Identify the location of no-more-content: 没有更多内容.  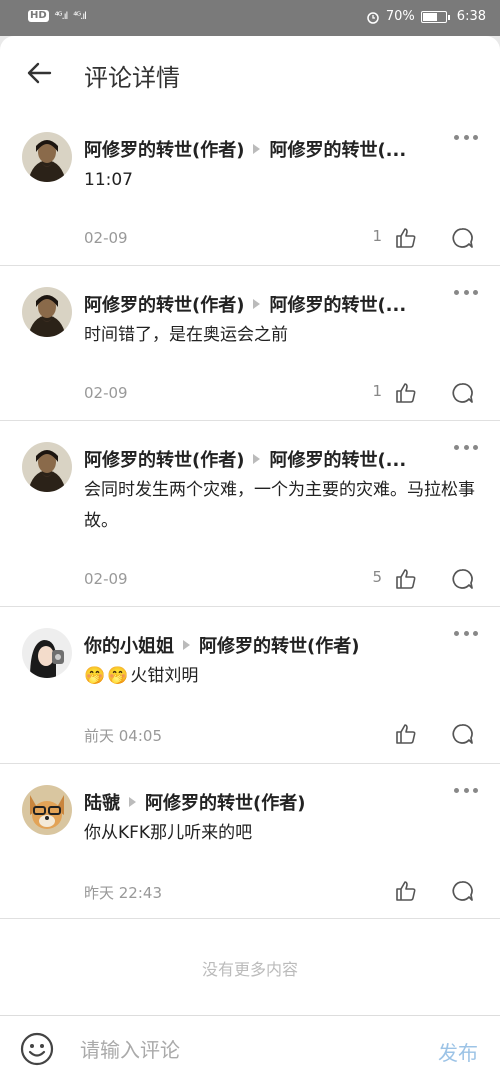
(249, 969).